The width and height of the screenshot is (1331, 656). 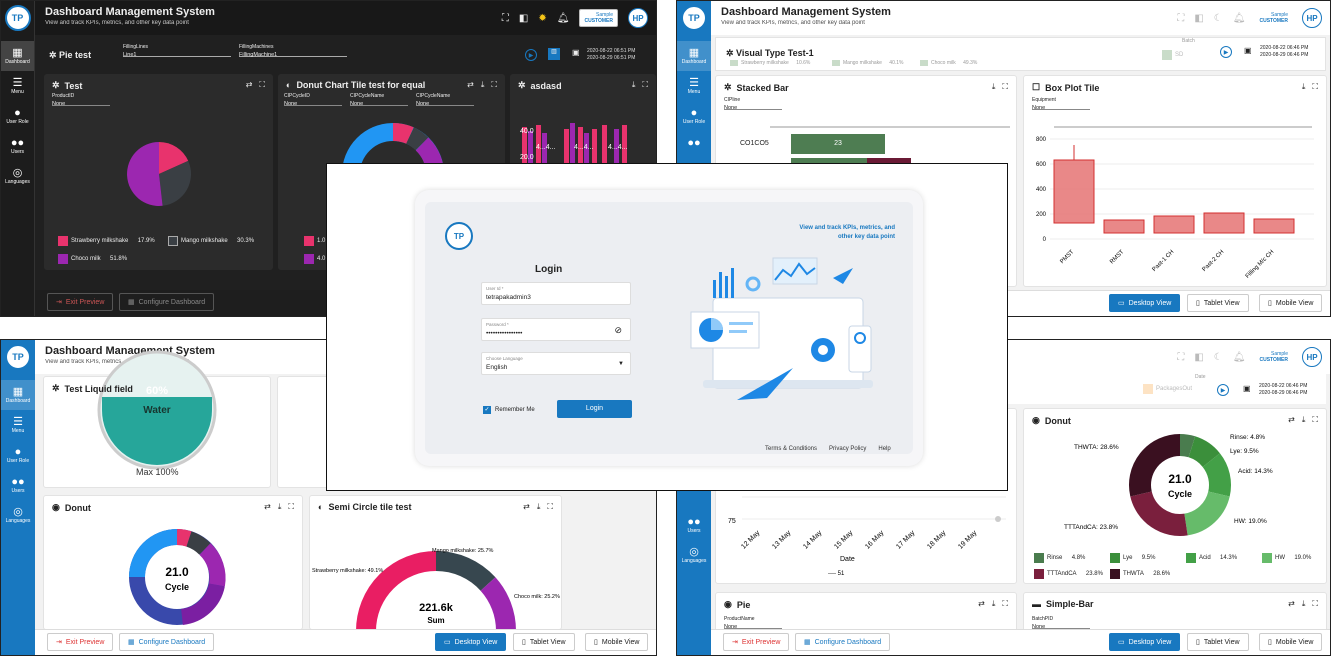 I want to click on sidebar-item-users: ●●, so click(x=694, y=143).